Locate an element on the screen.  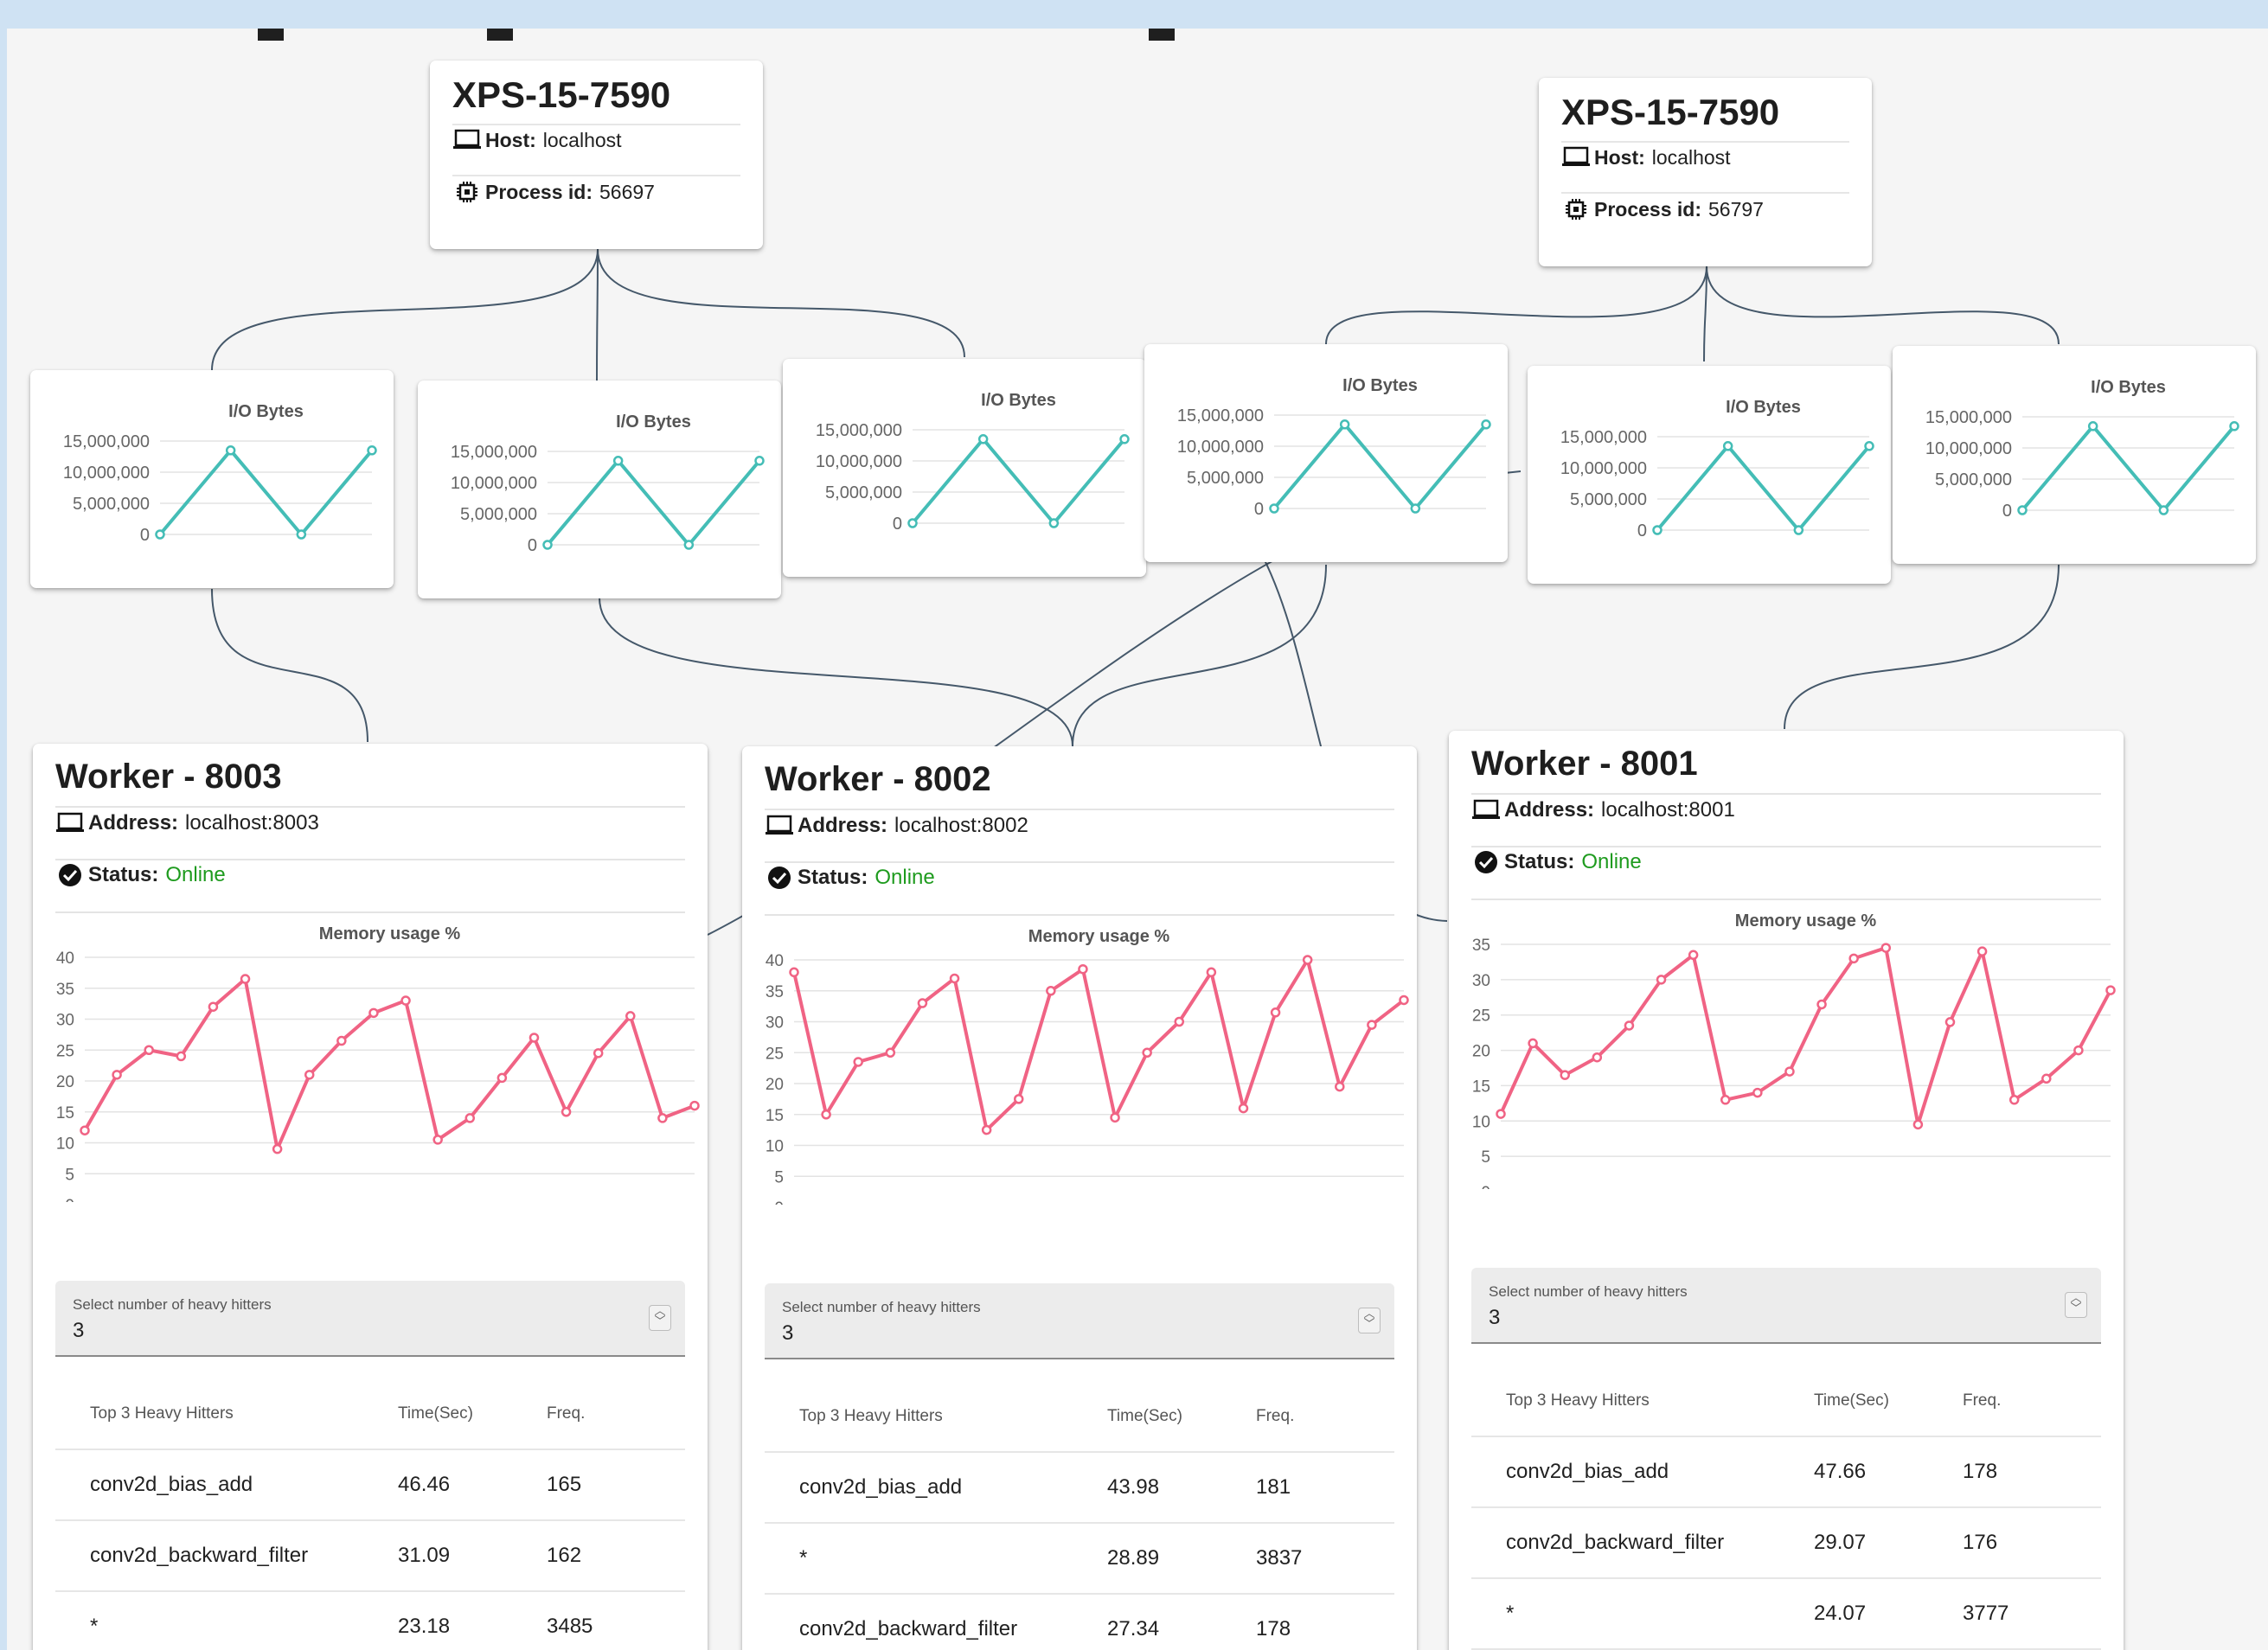
cpu-chip-icon is located at coordinates (1576, 209).